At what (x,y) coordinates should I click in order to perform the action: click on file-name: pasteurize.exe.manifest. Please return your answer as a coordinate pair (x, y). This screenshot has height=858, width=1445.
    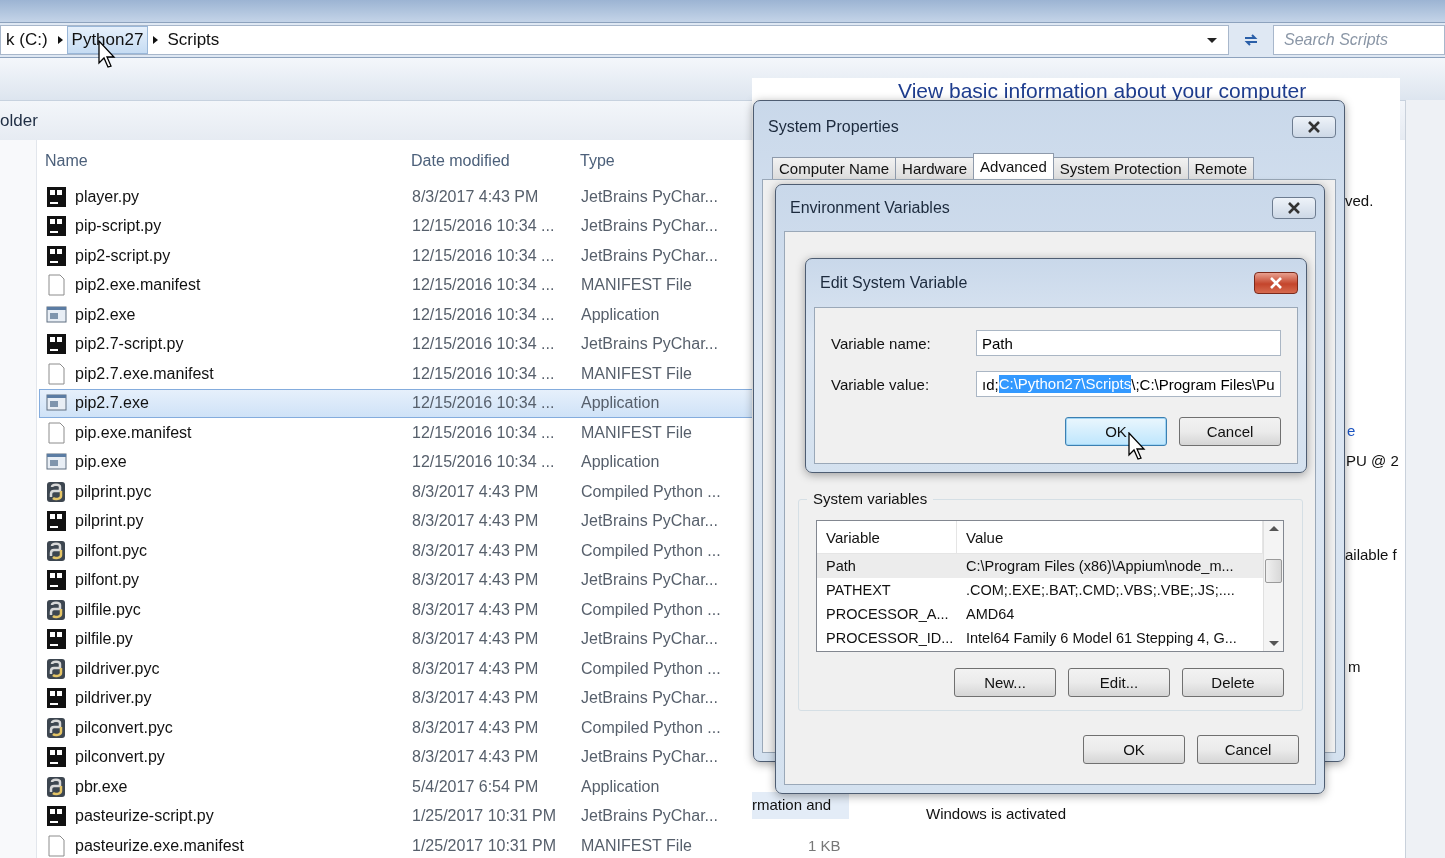
    Looking at the image, I should click on (159, 845).